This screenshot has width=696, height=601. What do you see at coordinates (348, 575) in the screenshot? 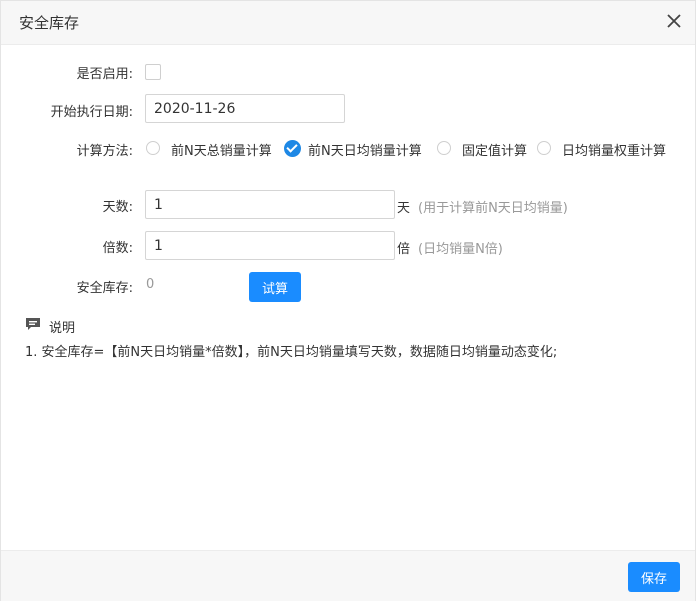
I see `dialog-footer: 保存` at bounding box center [348, 575].